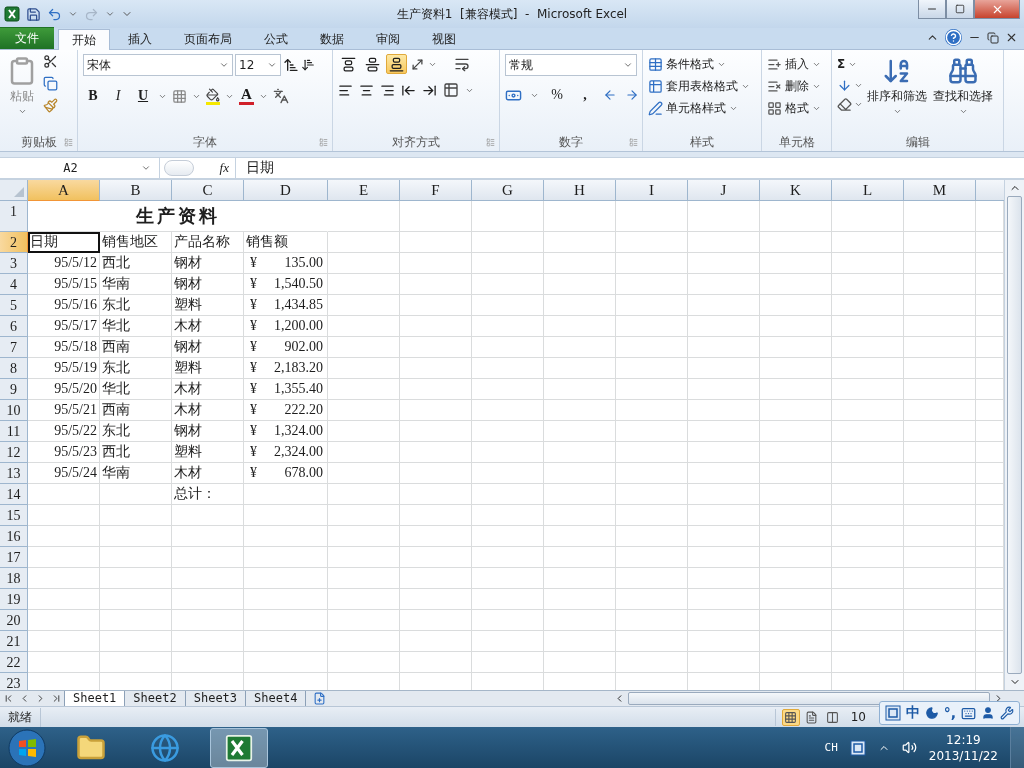 Image resolution: width=1024 pixels, height=768 pixels. I want to click on close-icon, so click(1011, 37).